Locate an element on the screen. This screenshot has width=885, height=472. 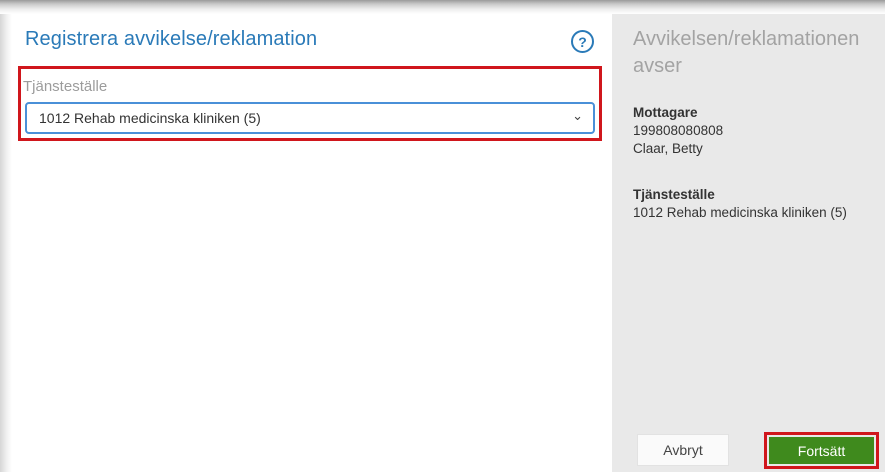
continue-button-highlight: Fortsätt is located at coordinates (821, 450).